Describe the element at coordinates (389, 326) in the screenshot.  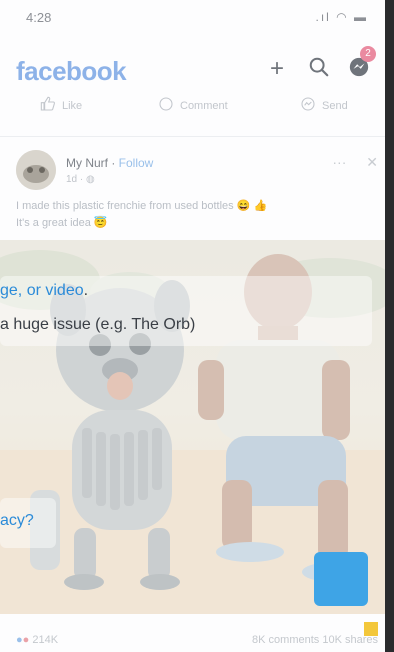
I see `scrollbar` at that location.